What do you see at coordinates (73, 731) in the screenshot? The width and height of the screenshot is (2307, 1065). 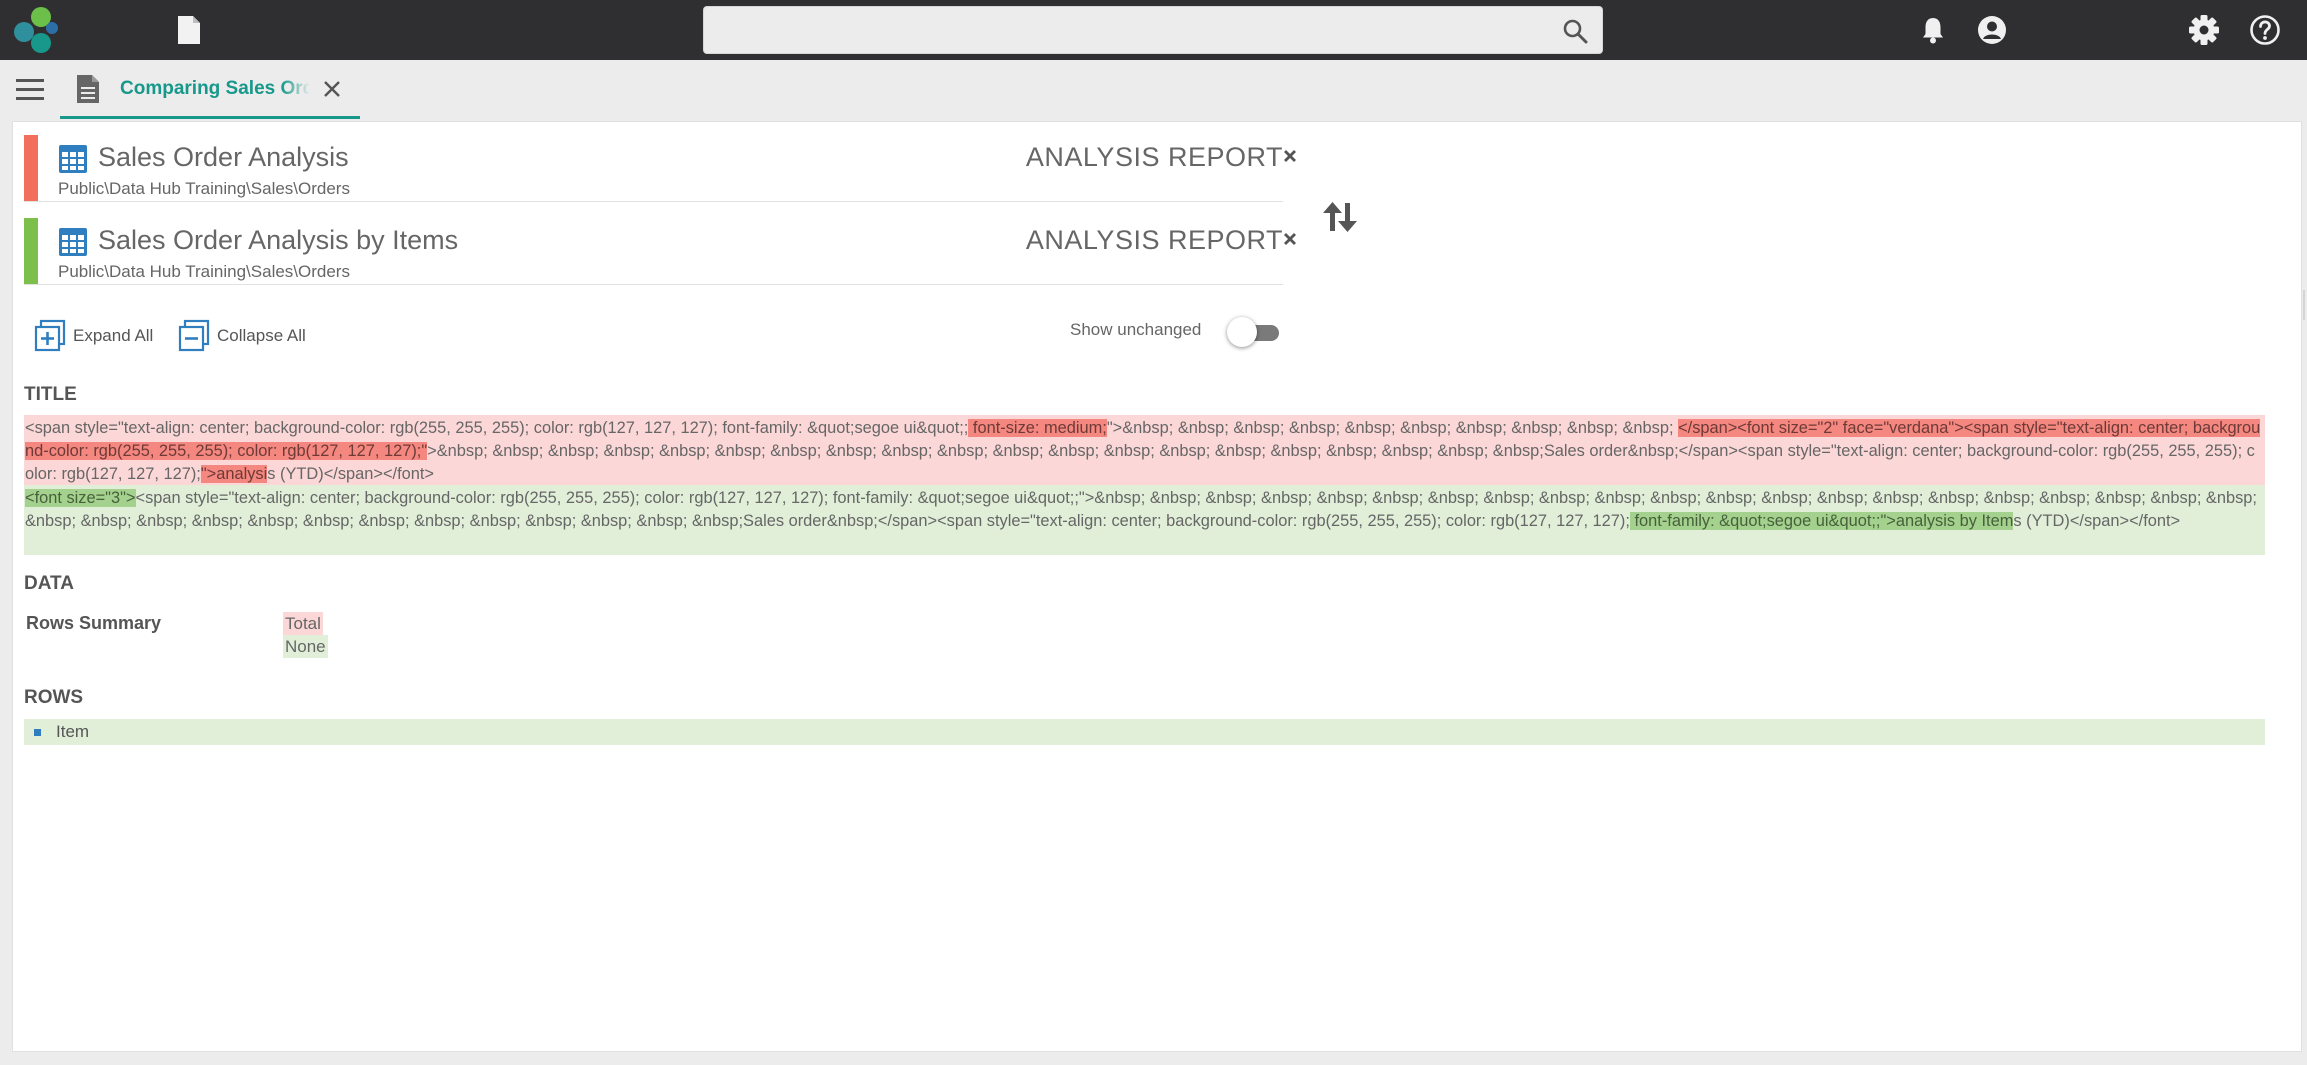 I see `row-item-label: Item` at bounding box center [73, 731].